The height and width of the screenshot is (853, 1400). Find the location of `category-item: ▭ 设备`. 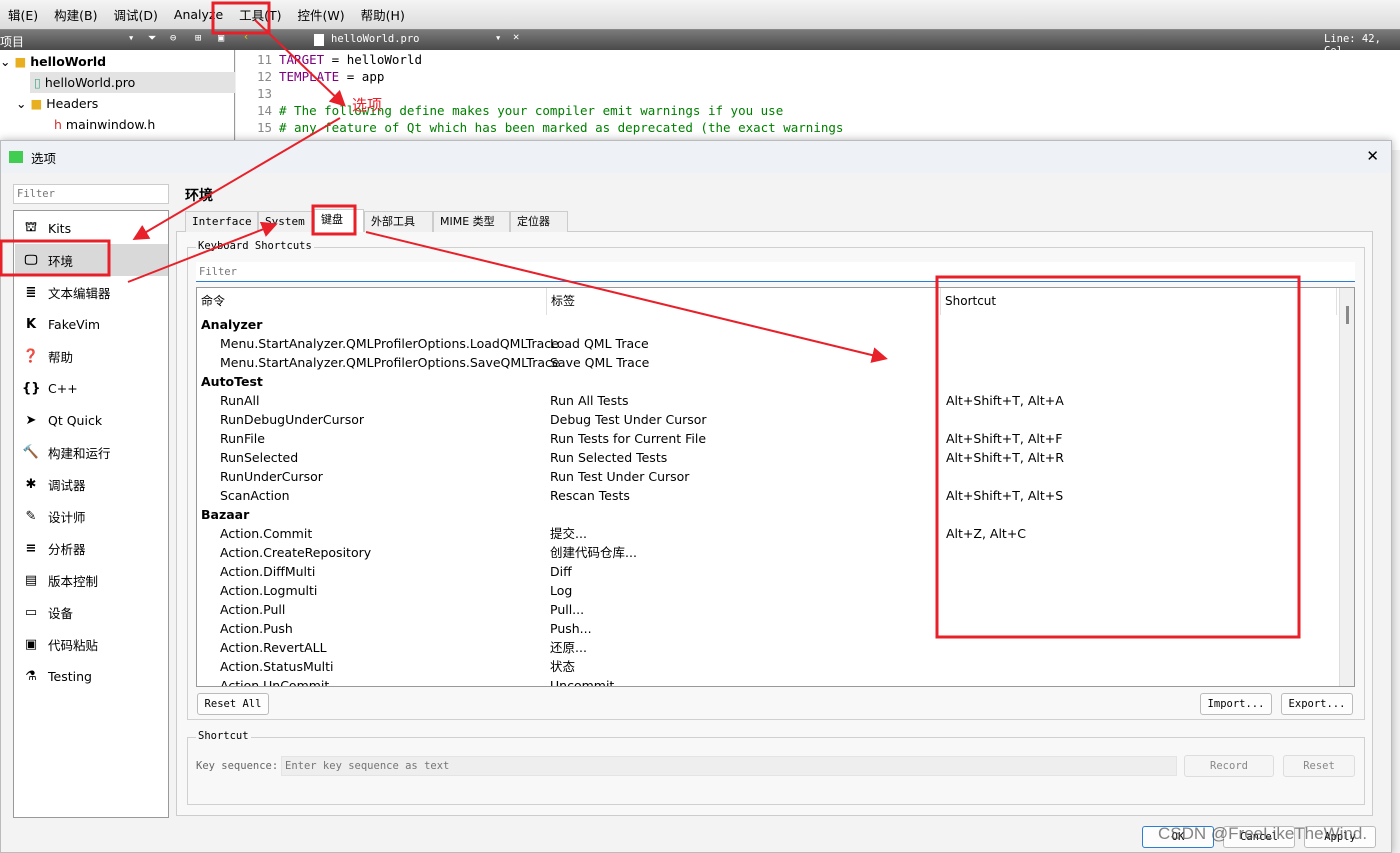

category-item: ▭ 设备 is located at coordinates (91, 612).